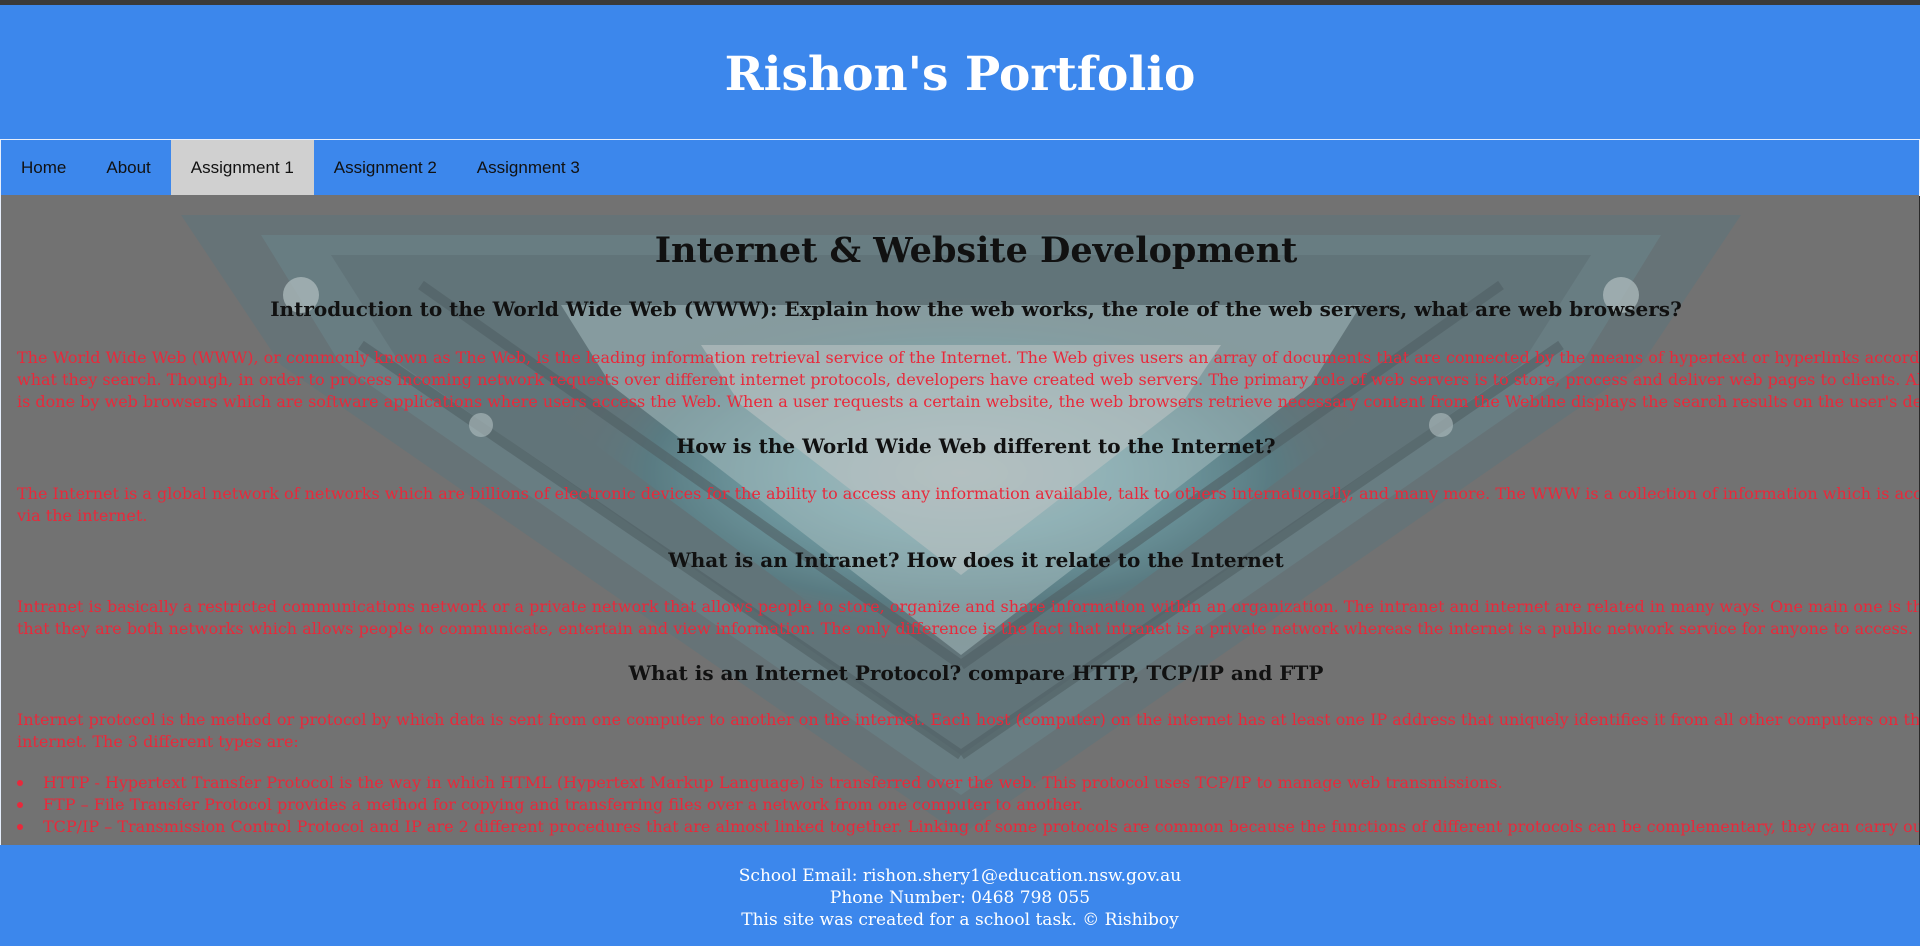 Image resolution: width=1920 pixels, height=946 pixels. Describe the element at coordinates (528, 167) in the screenshot. I see `nav-item-assignment-3: Assignment 3` at that location.